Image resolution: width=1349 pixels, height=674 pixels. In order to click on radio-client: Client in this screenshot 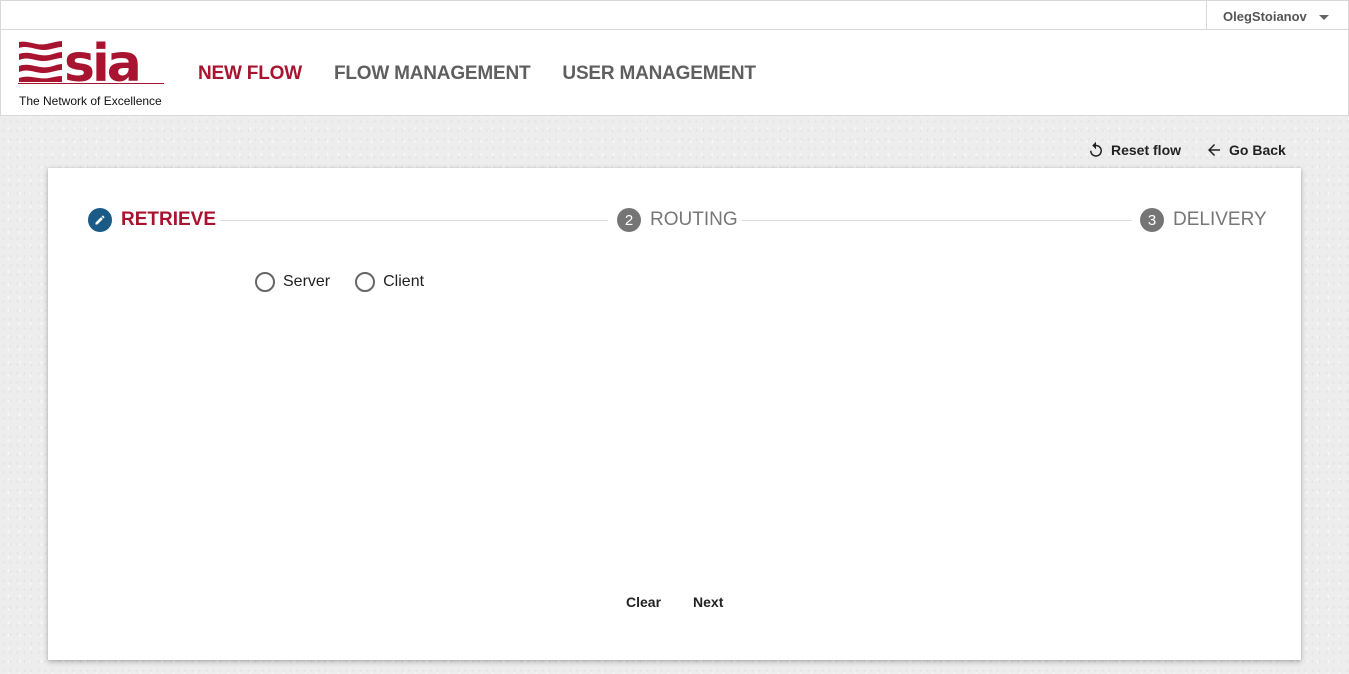, I will do `click(389, 282)`.